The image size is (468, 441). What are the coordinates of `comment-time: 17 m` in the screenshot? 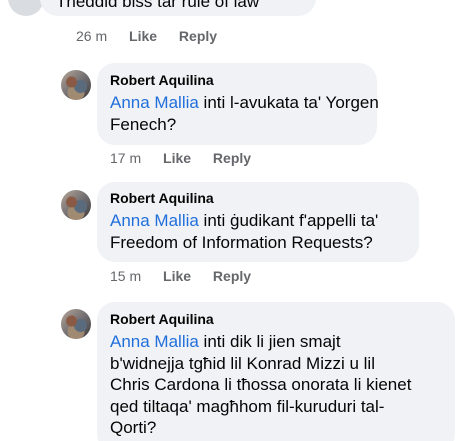 It's located at (125, 158).